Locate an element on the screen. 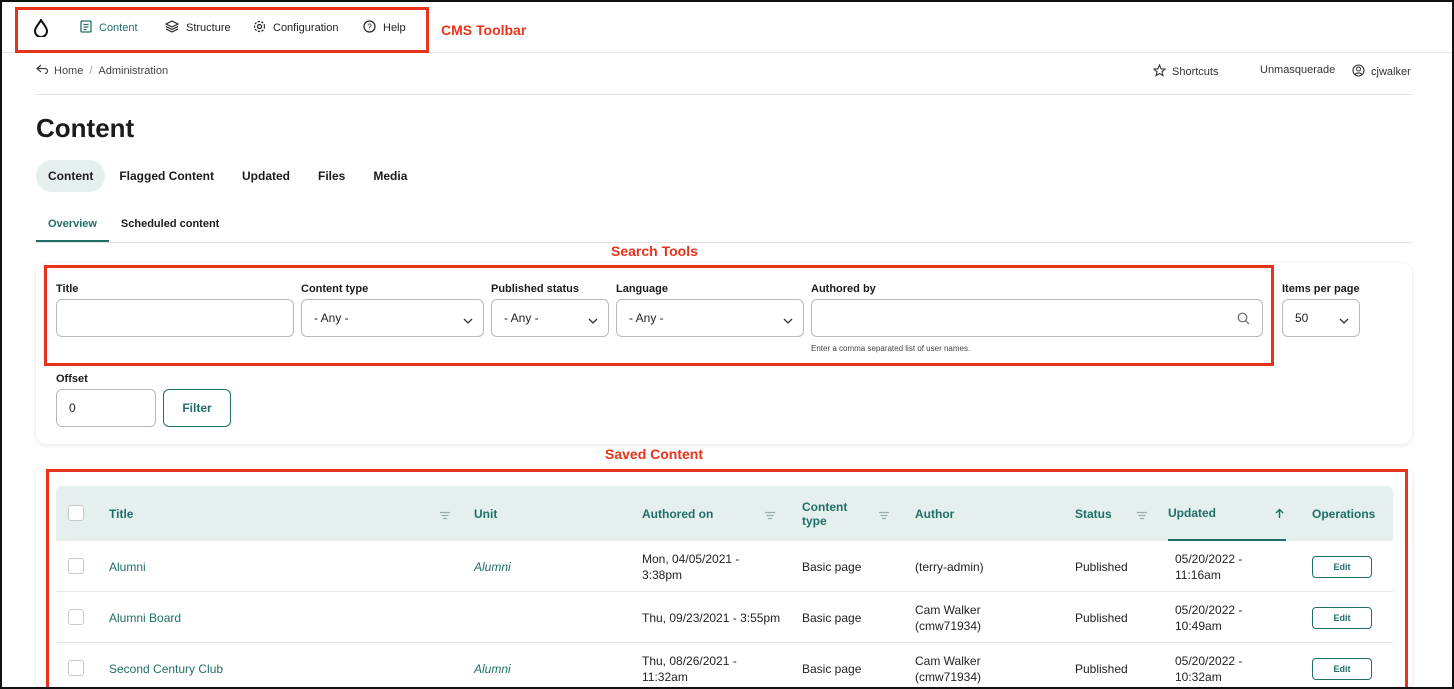  published-status-label: Published status is located at coordinates (535, 289).